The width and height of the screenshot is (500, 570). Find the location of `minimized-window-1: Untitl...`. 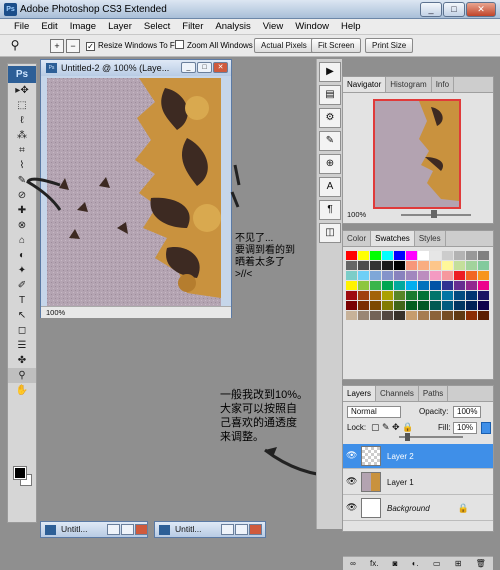

minimized-window-1: Untitl... is located at coordinates (94, 529).